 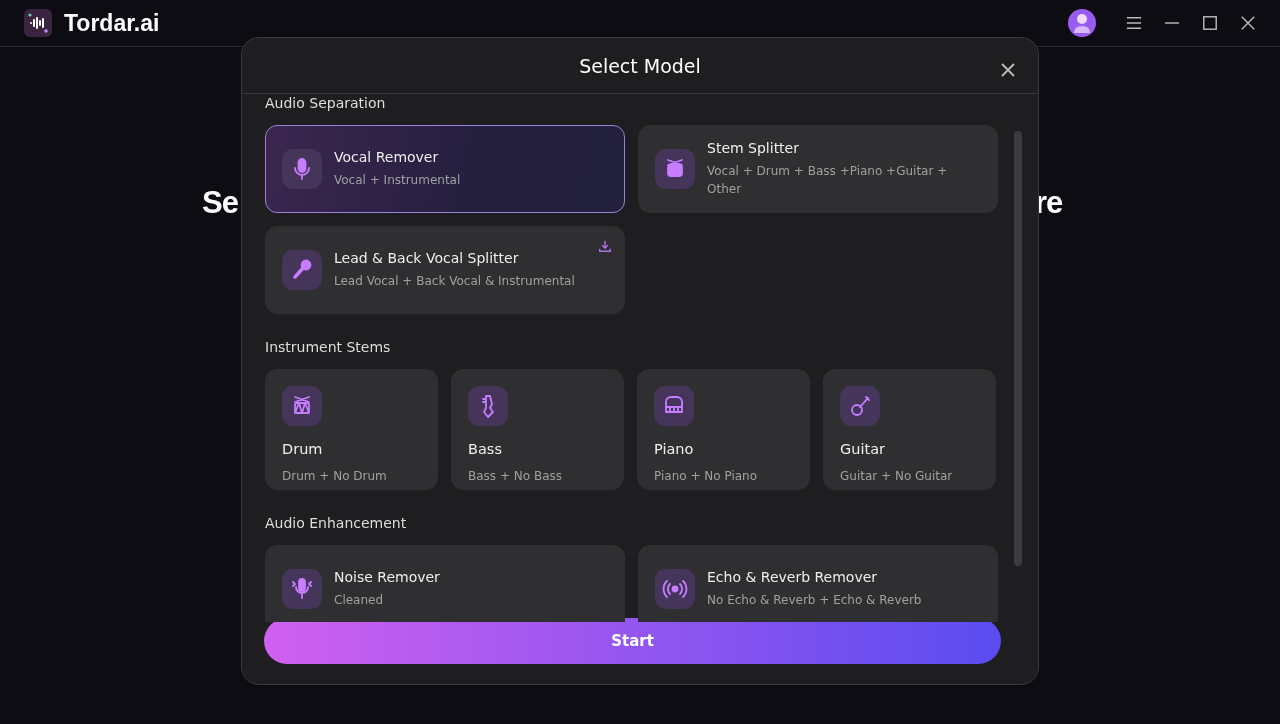 I want to click on model-description: Cleaned, so click(x=359, y=600).